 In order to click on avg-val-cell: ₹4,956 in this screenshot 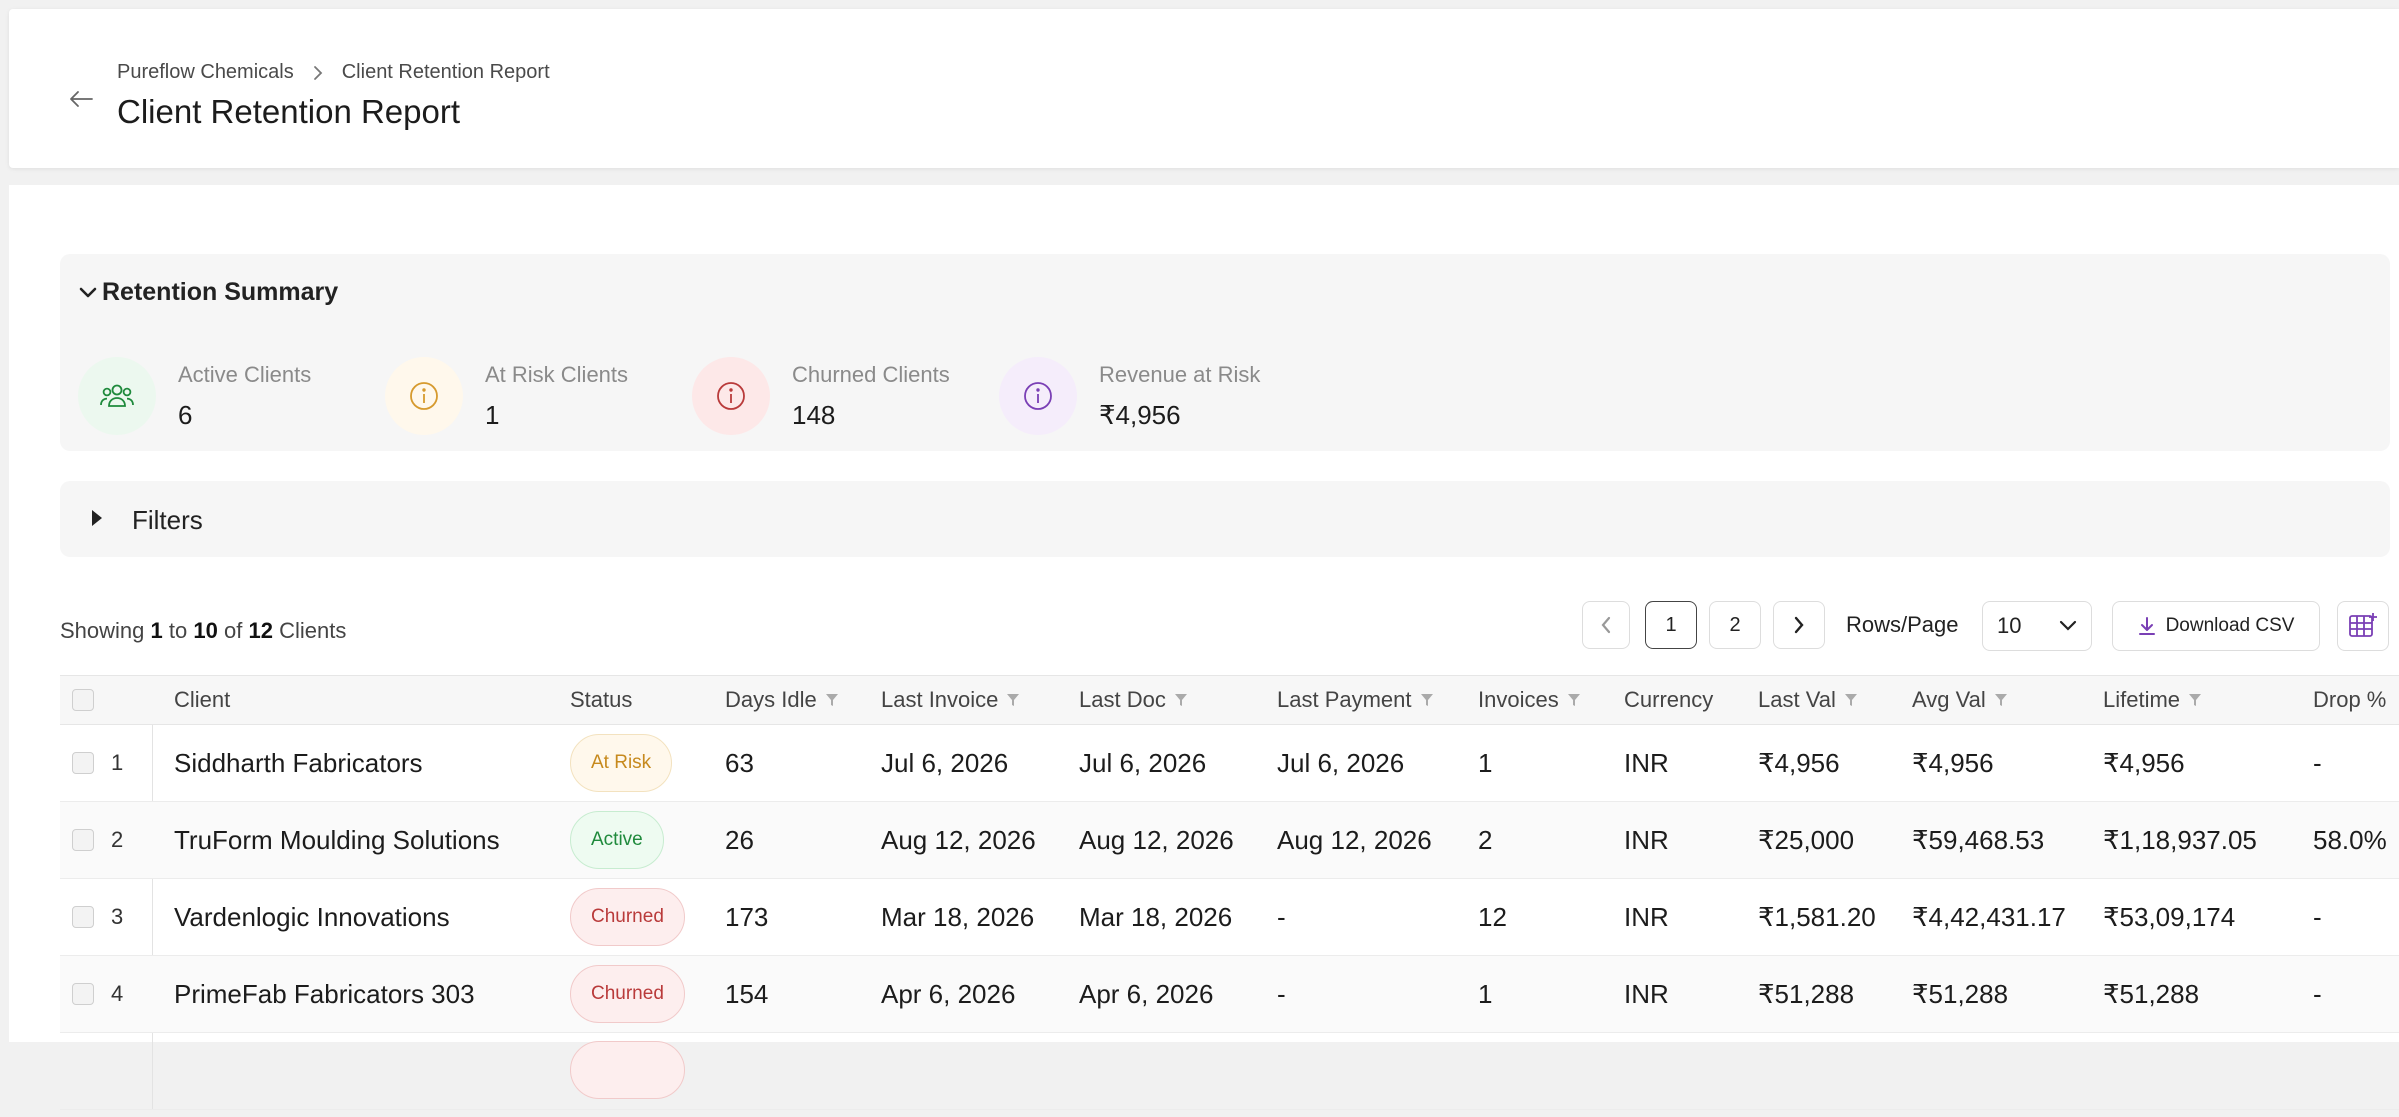, I will do `click(1953, 762)`.